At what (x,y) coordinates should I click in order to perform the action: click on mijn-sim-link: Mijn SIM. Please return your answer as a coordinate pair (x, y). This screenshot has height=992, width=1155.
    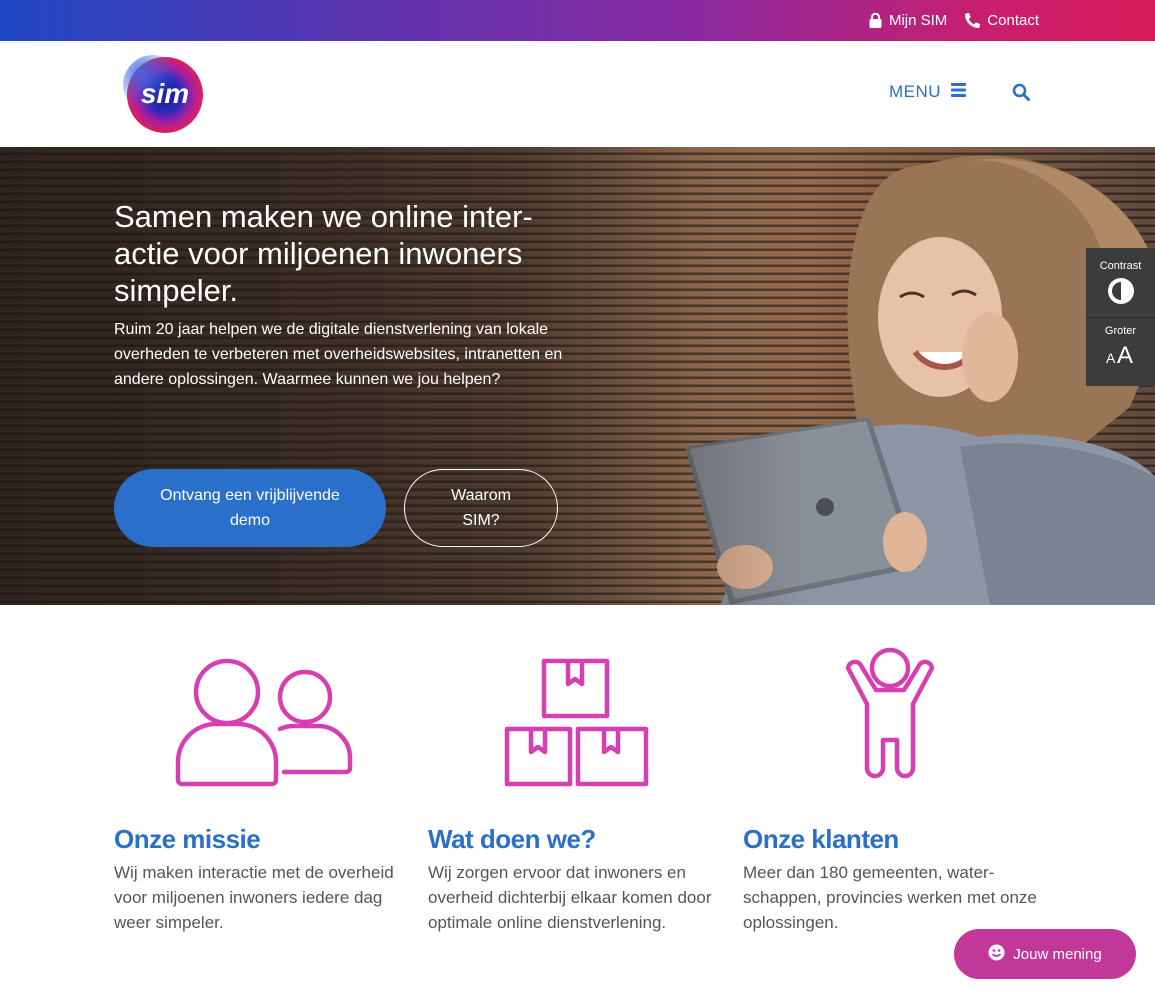
    Looking at the image, I should click on (908, 20).